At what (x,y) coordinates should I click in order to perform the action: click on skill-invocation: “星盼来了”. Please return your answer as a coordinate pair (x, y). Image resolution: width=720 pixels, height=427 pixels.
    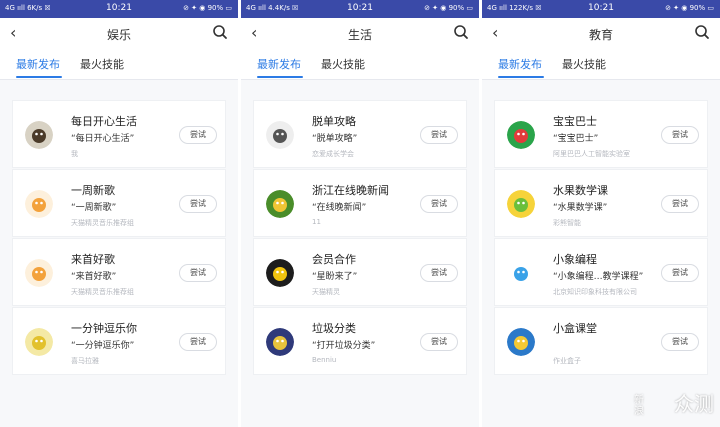
    Looking at the image, I should click on (335, 277).